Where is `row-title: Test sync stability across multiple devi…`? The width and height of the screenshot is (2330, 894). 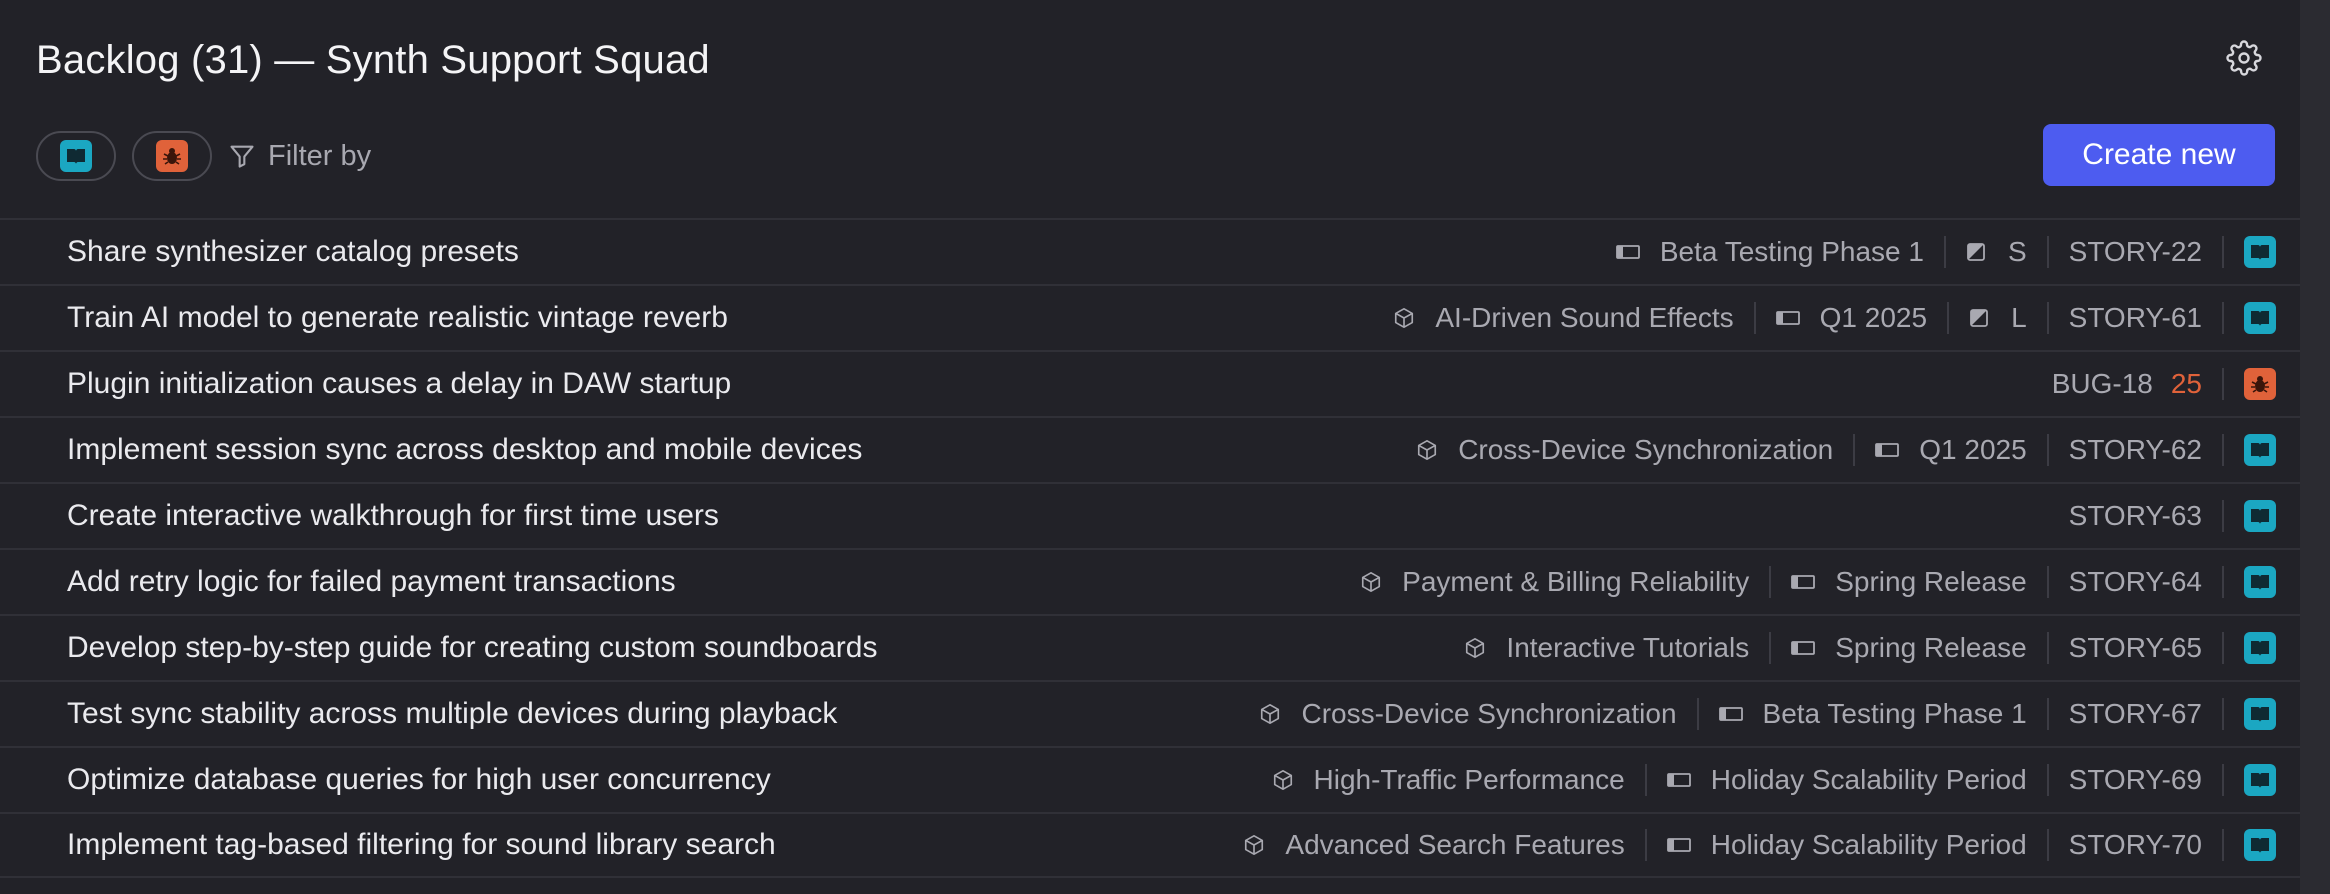
row-title: Test sync stability across multiple devi… is located at coordinates (452, 713).